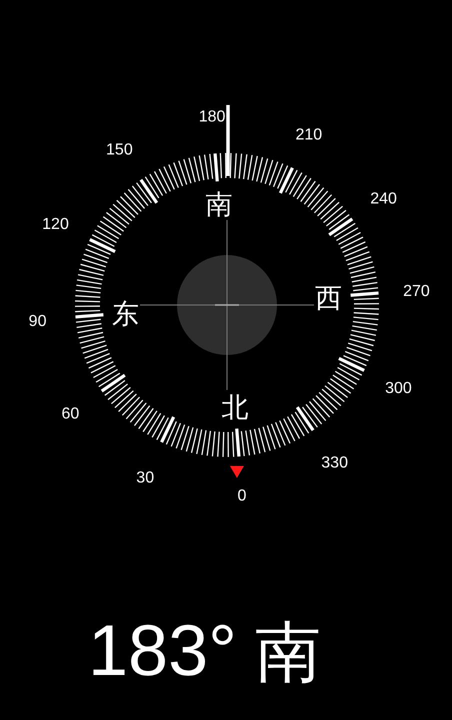  Describe the element at coordinates (328, 298) in the screenshot. I see `cardinal-label: 西` at that location.